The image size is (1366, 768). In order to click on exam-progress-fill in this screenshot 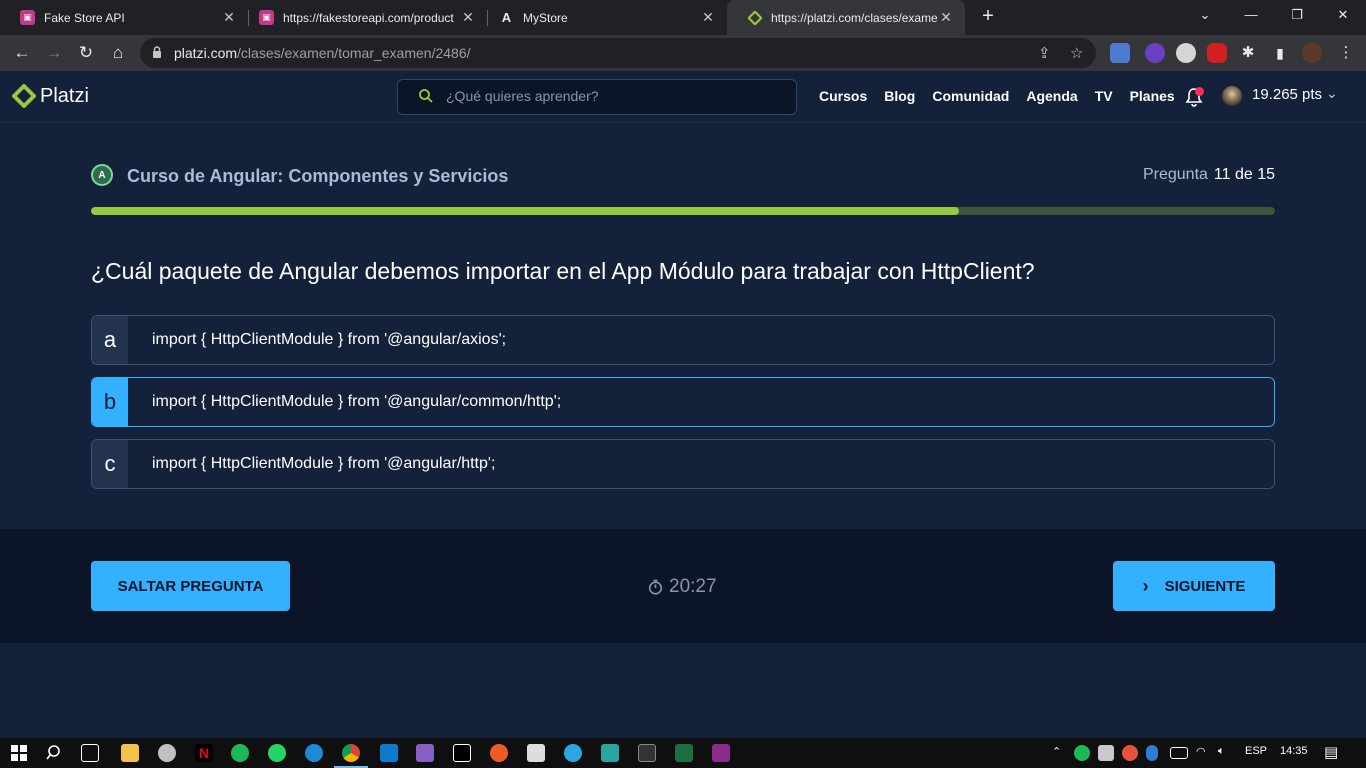, I will do `click(525, 211)`.